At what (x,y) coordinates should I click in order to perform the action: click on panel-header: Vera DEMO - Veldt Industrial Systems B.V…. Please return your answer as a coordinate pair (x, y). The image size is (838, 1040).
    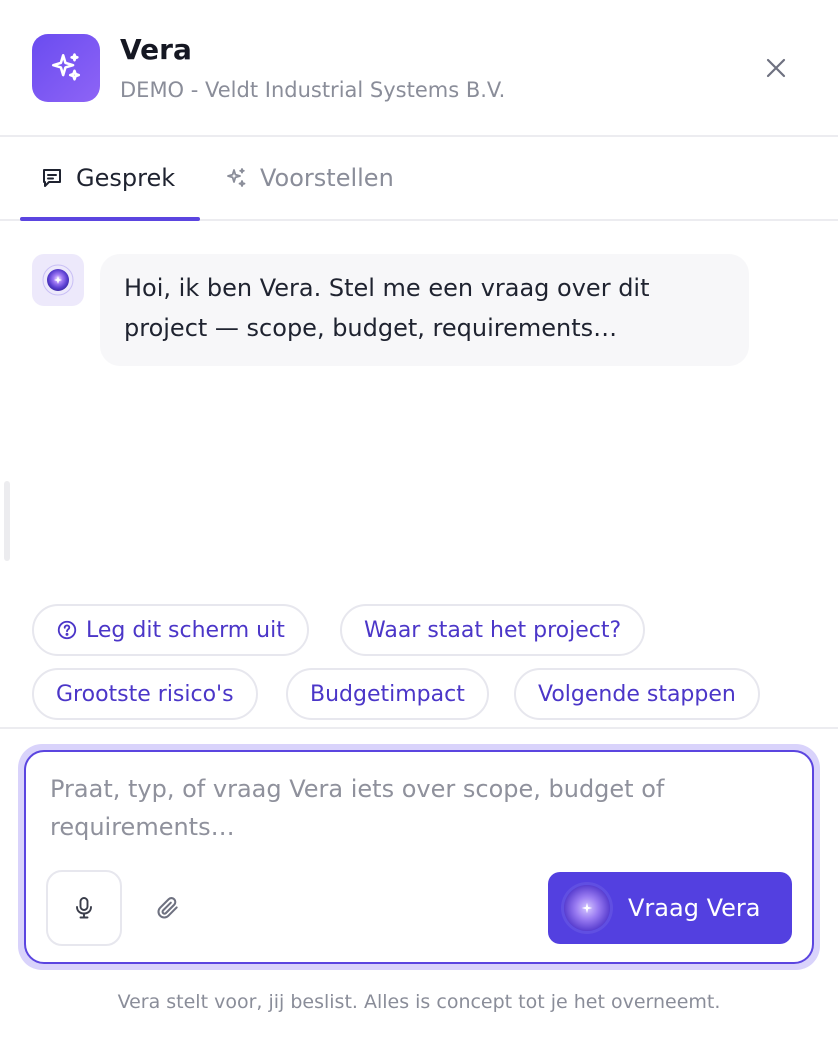
    Looking at the image, I should click on (419, 68).